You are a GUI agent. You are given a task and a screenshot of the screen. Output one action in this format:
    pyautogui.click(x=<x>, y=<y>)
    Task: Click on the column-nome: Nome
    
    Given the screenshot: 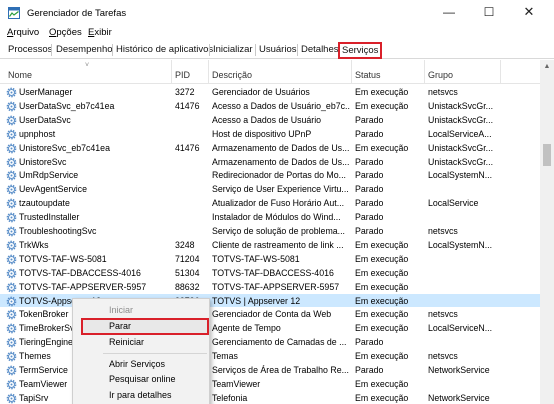 What is the action you would take?
    pyautogui.click(x=20, y=75)
    